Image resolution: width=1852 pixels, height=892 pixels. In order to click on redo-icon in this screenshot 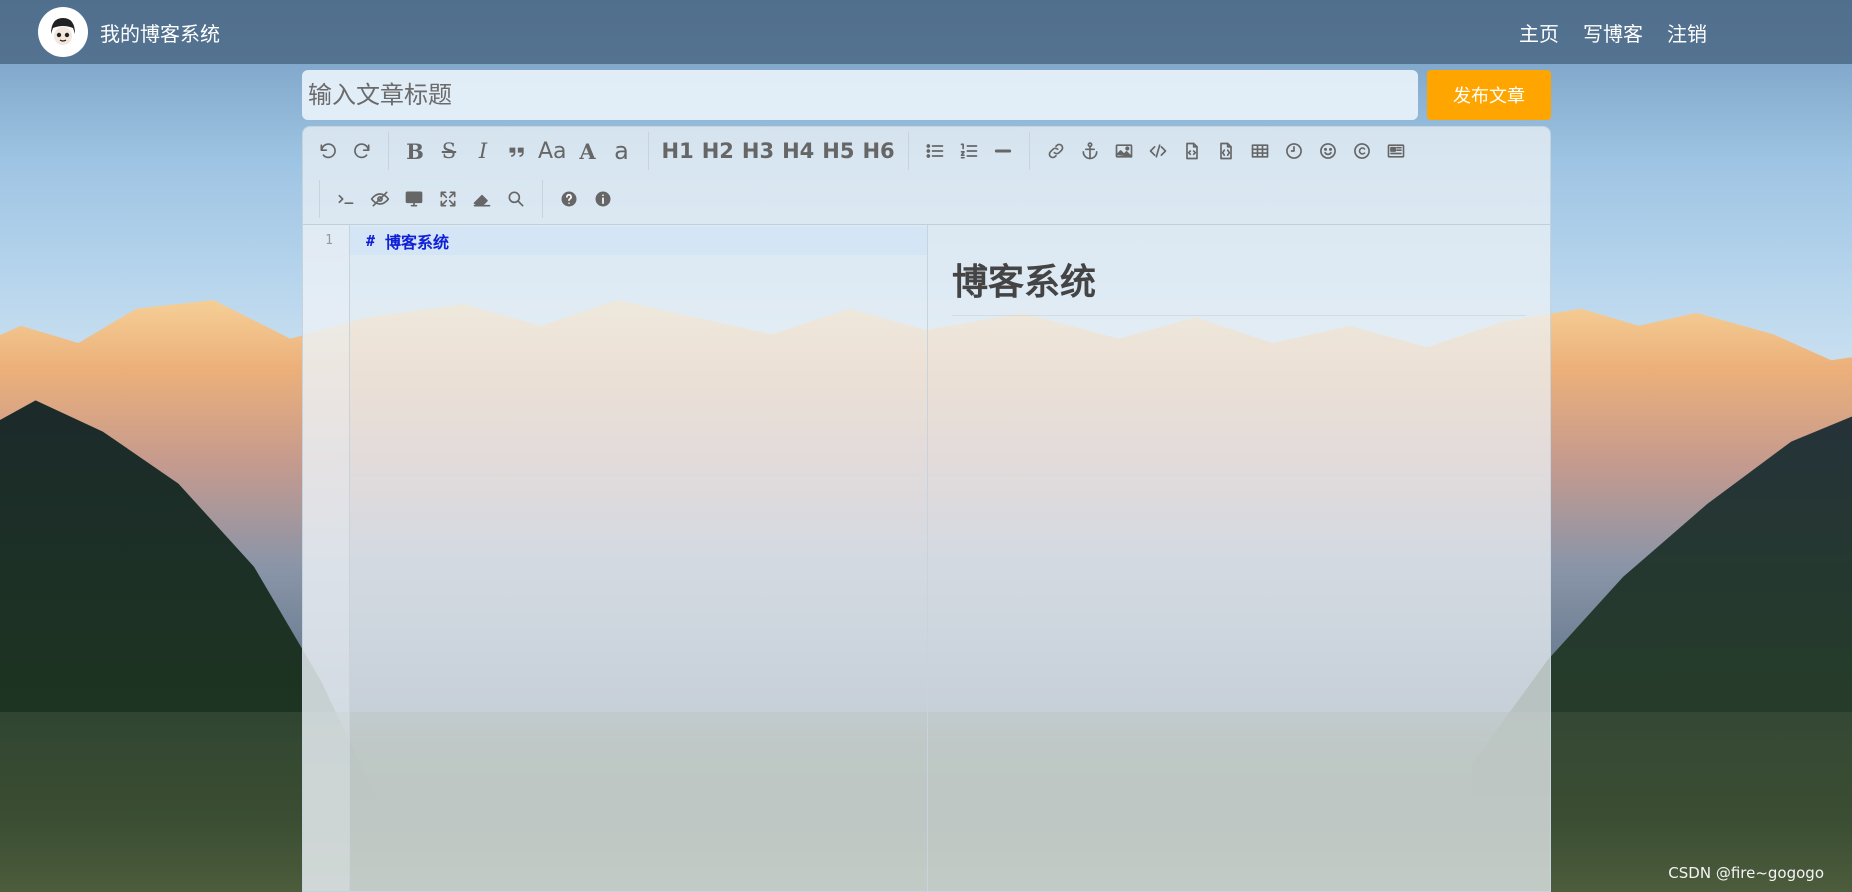, I will do `click(362, 151)`.